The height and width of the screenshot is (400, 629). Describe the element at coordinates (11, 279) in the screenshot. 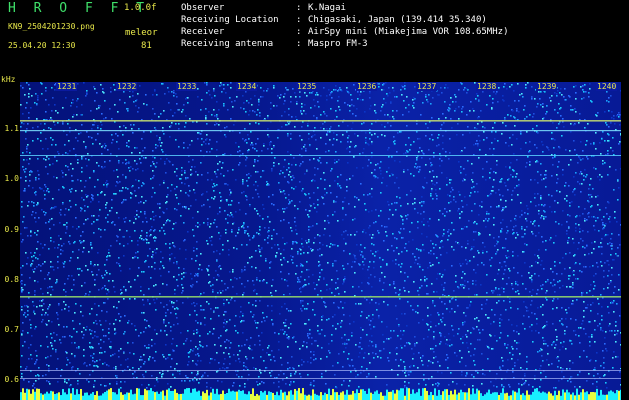

I see `y-tick-0-8: 0.8` at that location.